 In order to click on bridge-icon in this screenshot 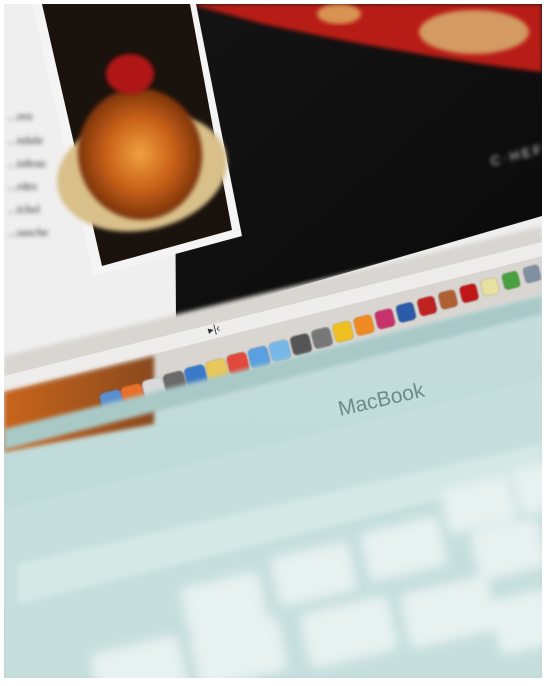, I will do `click(448, 299)`.